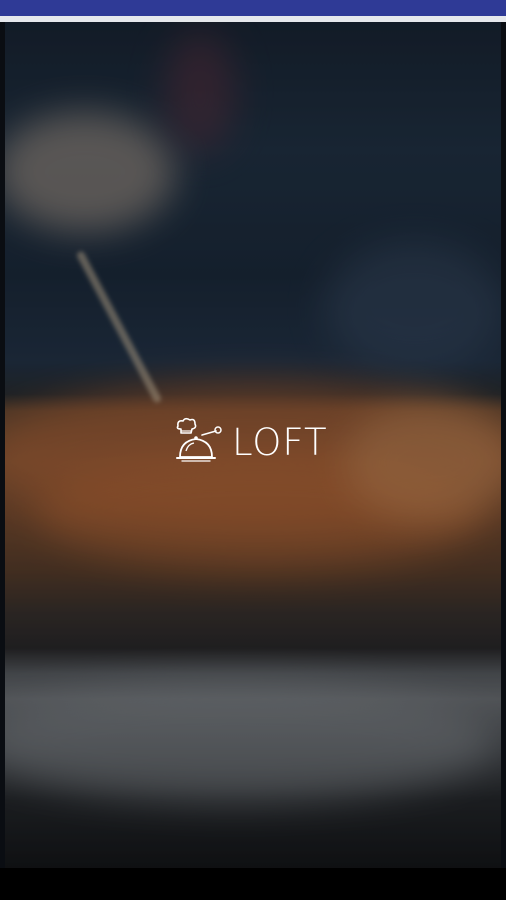  Describe the element at coordinates (253, 884) in the screenshot. I see `navigation-bar` at that location.